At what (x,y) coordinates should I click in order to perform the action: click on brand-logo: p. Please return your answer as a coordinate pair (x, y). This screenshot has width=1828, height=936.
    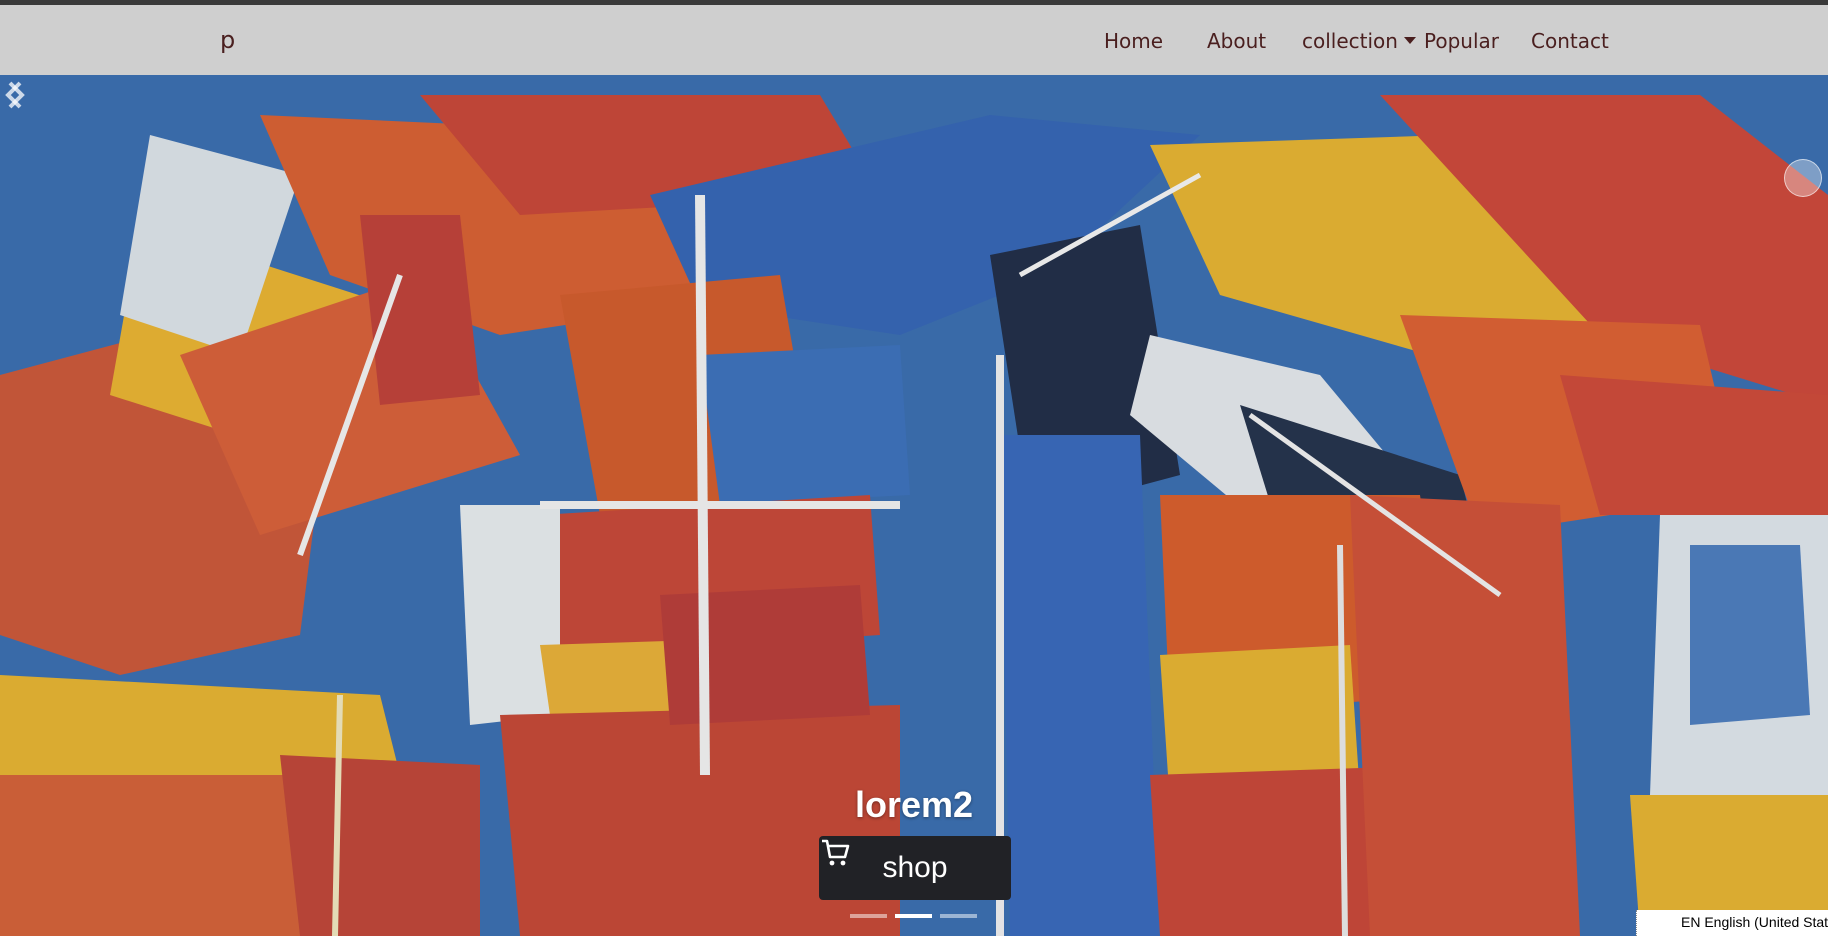
    Looking at the image, I should click on (227, 40).